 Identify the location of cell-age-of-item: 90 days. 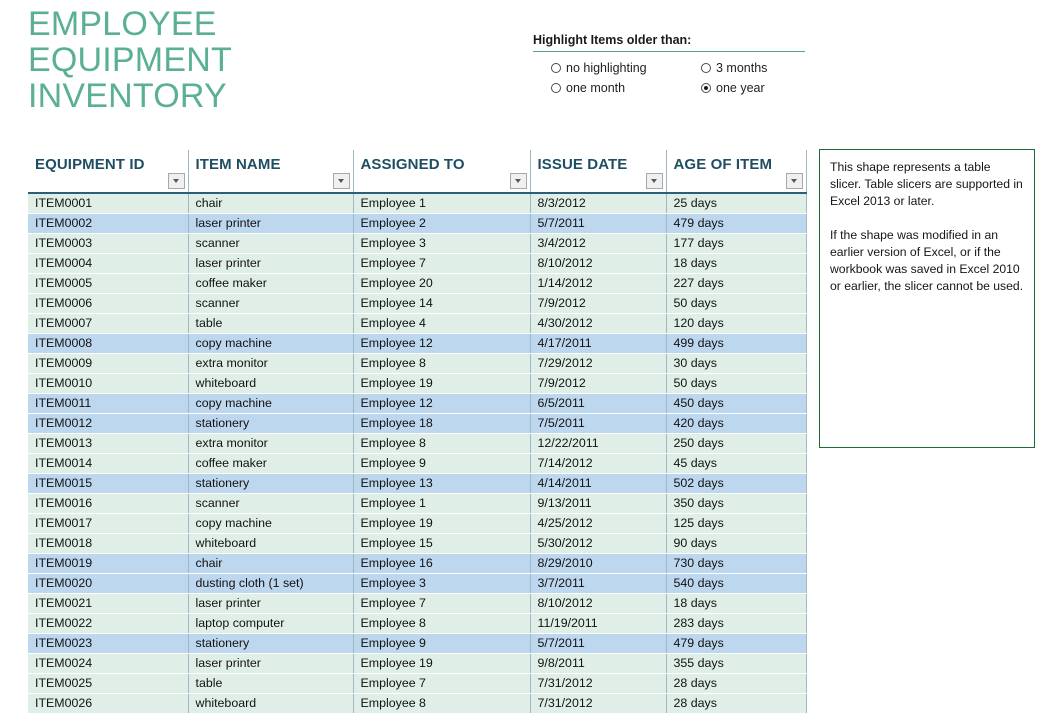
(736, 543).